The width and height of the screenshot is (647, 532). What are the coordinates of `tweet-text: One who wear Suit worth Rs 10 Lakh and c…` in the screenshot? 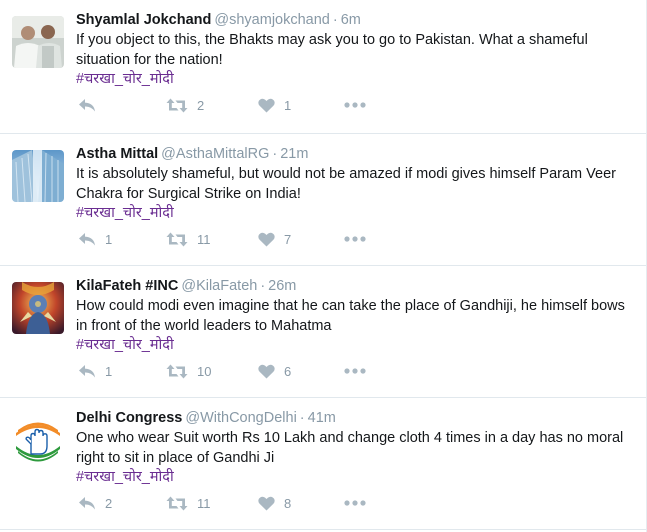 It's located at (350, 448).